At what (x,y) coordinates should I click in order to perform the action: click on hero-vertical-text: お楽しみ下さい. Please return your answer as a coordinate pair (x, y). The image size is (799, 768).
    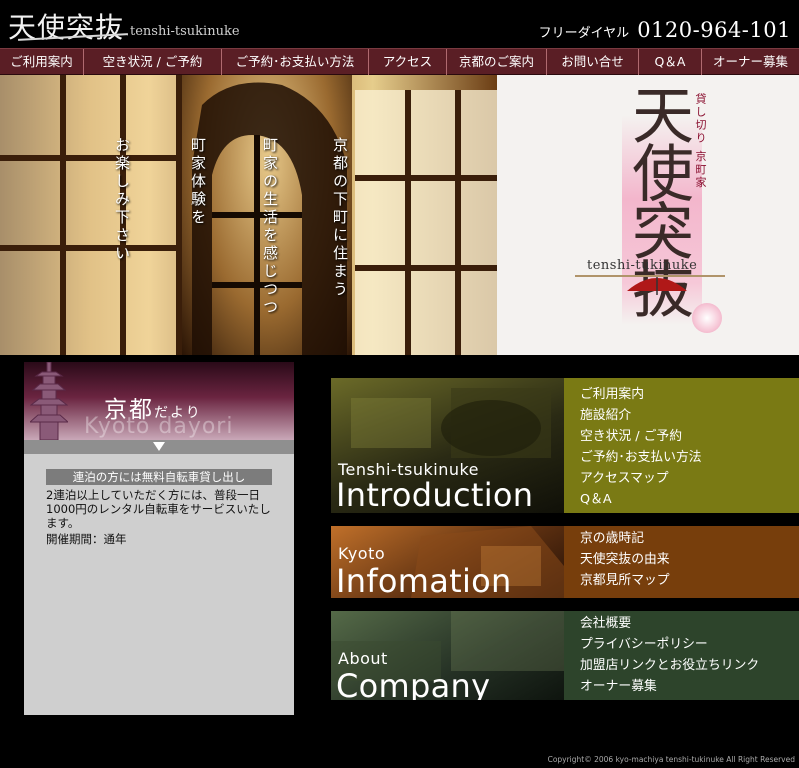
    Looking at the image, I should click on (122, 200).